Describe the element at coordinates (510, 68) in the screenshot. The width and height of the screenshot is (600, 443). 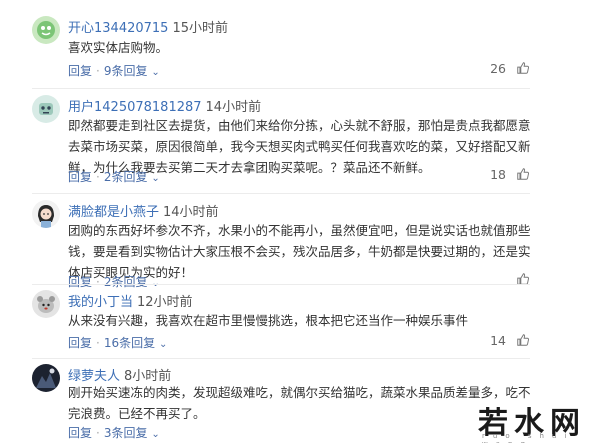
I see `like-button: 26` at that location.